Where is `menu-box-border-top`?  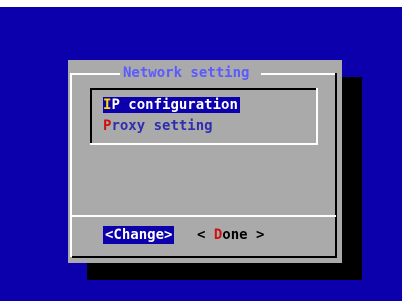 menu-box-border-top is located at coordinates (204, 89).